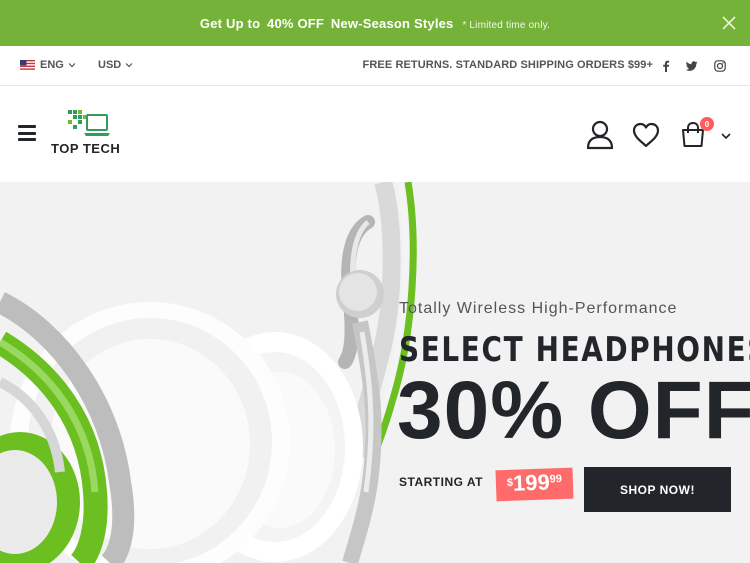 The height and width of the screenshot is (563, 750). Describe the element at coordinates (230, 23) in the screenshot. I see `promo-prefix: Get Up to` at that location.